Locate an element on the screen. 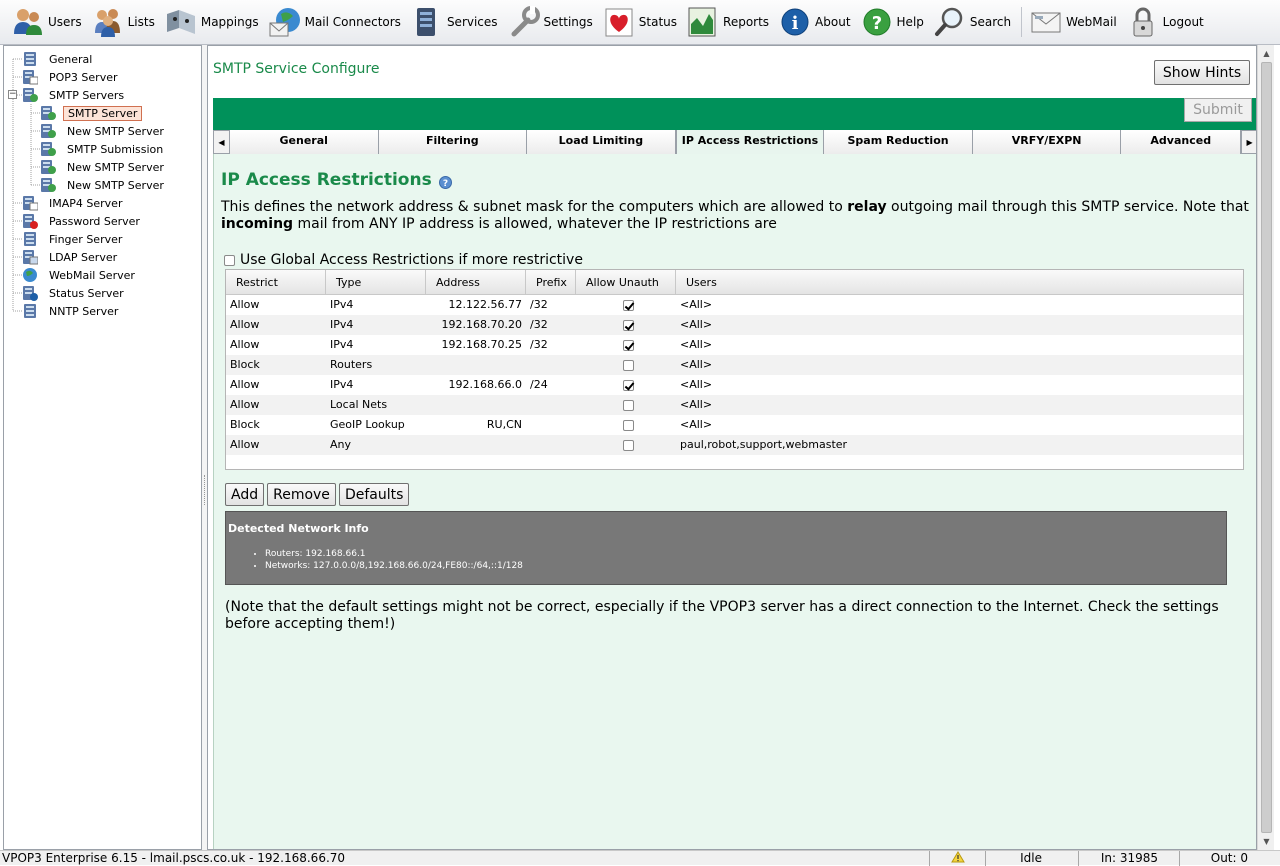 The width and height of the screenshot is (1280, 866). action-bar: Submit is located at coordinates (734, 114).